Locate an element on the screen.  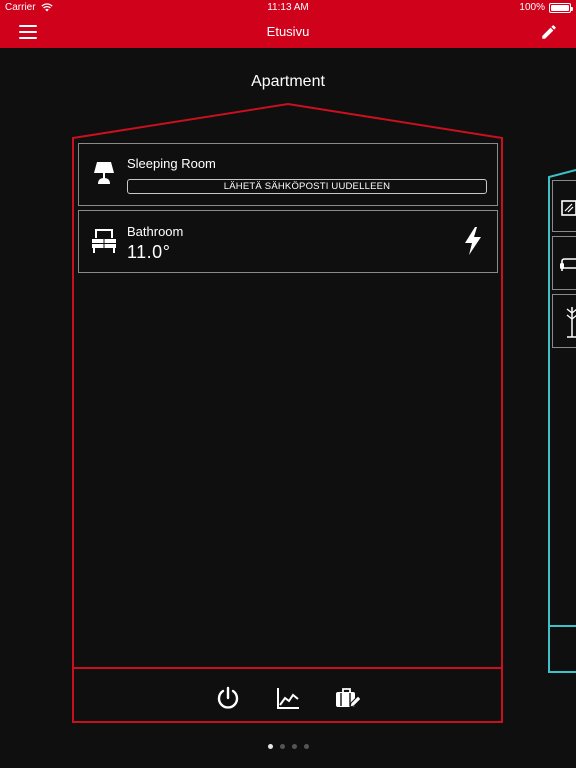
page-indicator is located at coordinates (288, 746).